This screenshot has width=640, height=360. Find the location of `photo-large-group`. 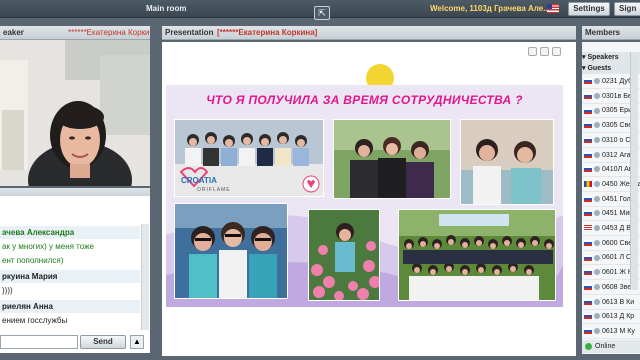

photo-large-group is located at coordinates (477, 255).